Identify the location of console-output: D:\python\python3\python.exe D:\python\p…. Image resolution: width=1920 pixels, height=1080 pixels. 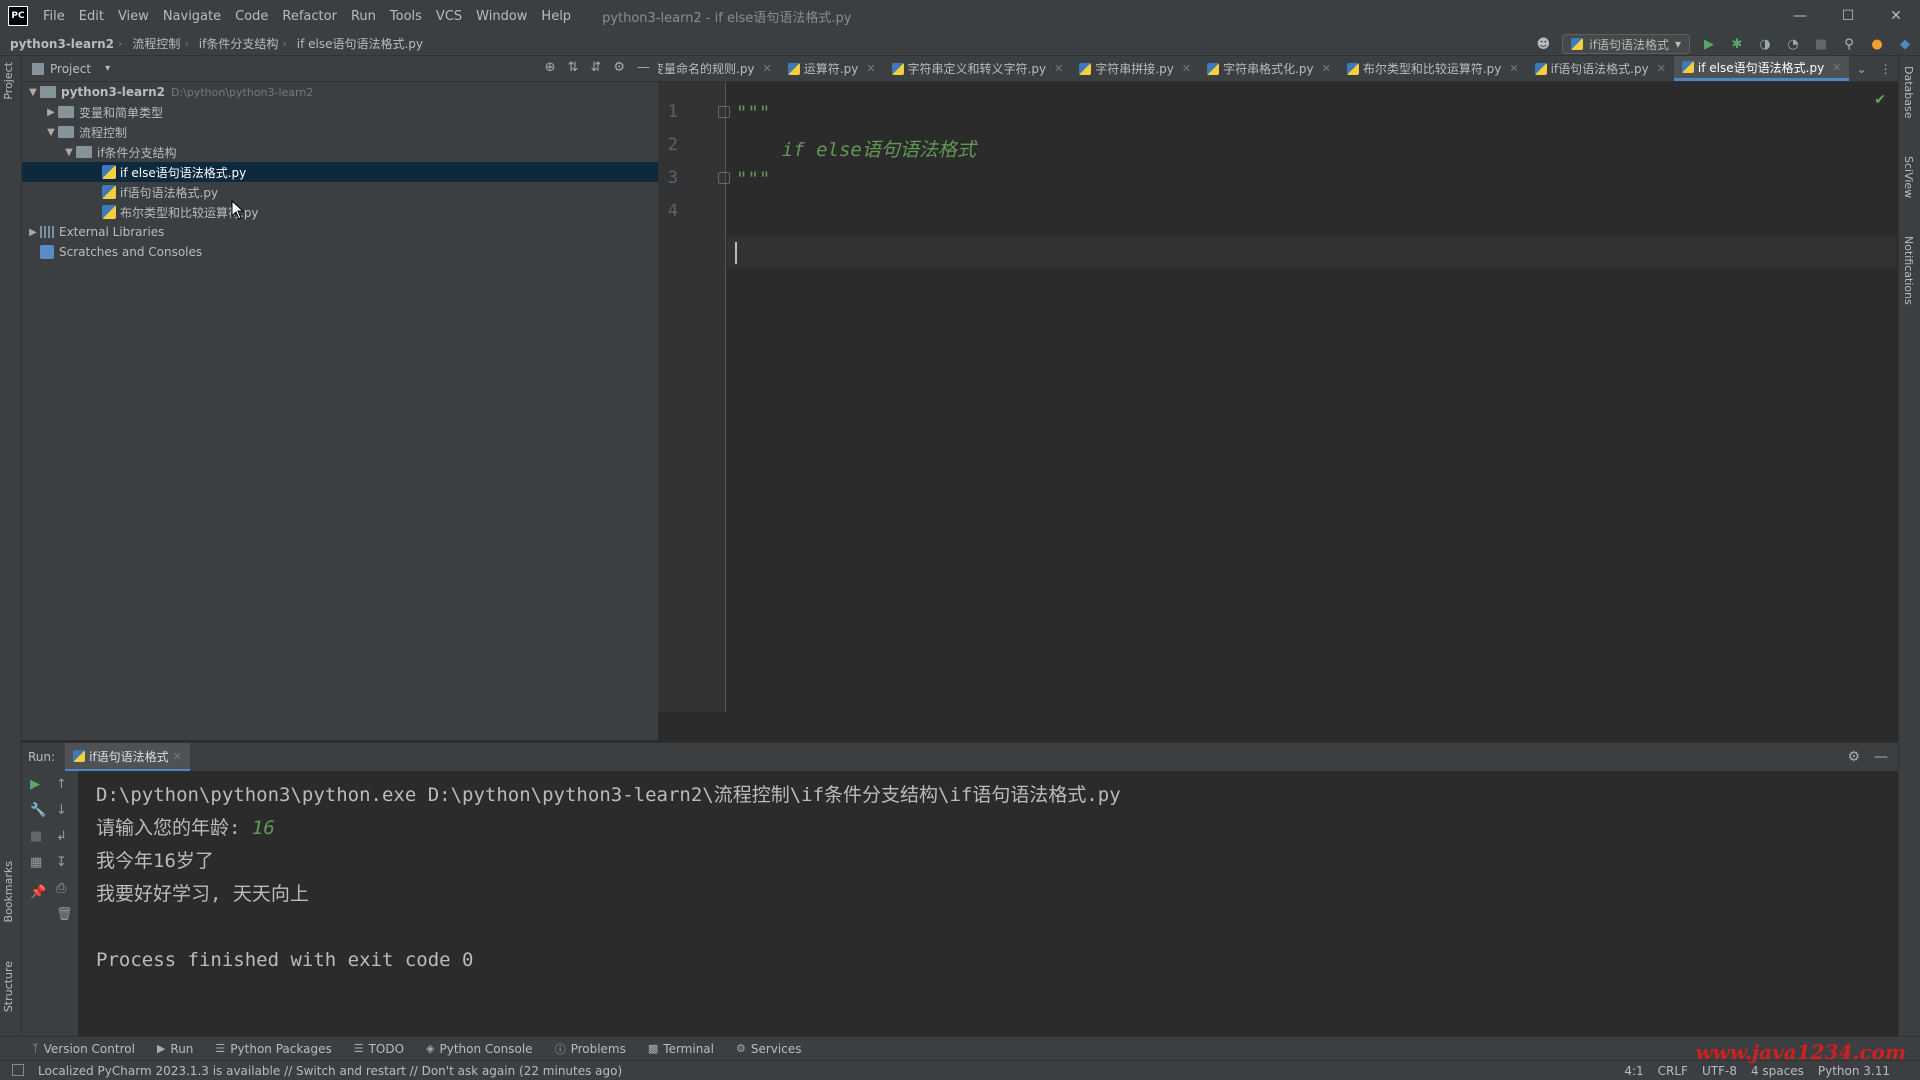
(608, 878).